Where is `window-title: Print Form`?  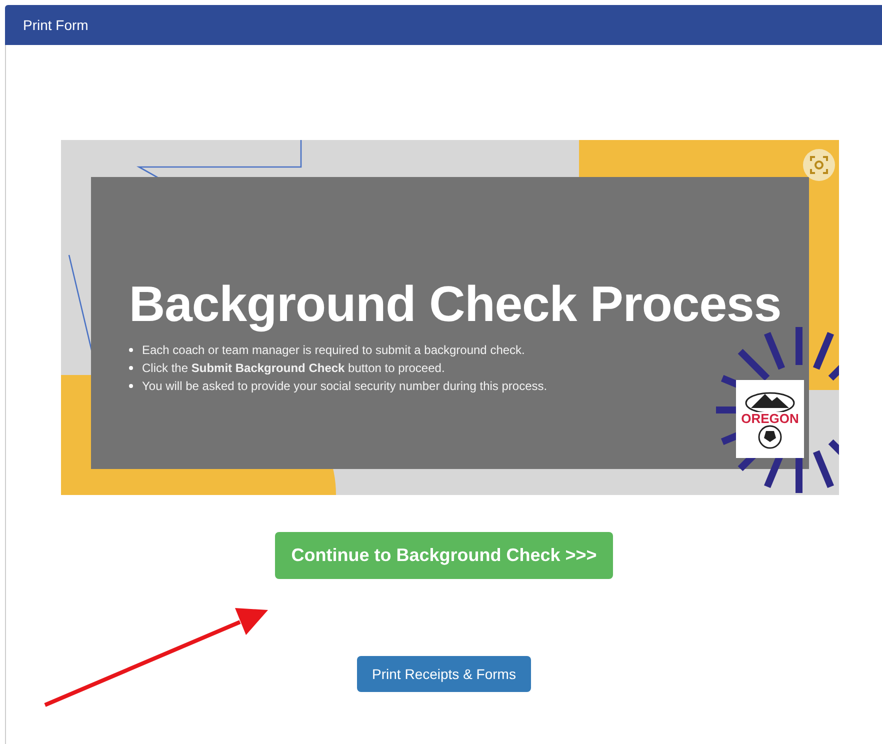 window-title: Print Form is located at coordinates (55, 25).